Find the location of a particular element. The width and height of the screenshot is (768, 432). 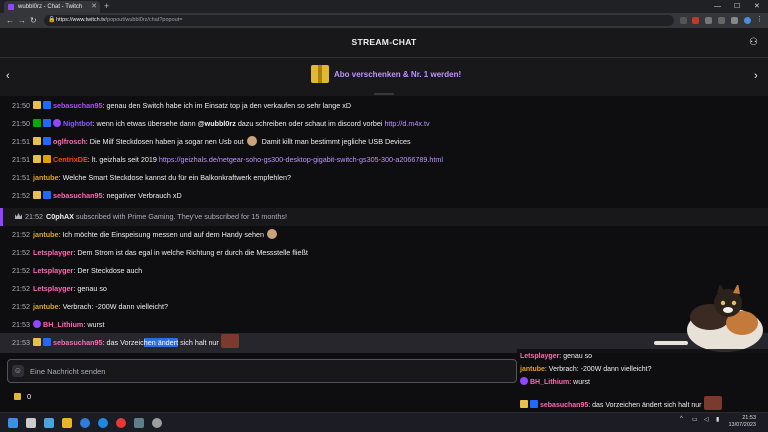

forward-icon: → is located at coordinates (22, 20).